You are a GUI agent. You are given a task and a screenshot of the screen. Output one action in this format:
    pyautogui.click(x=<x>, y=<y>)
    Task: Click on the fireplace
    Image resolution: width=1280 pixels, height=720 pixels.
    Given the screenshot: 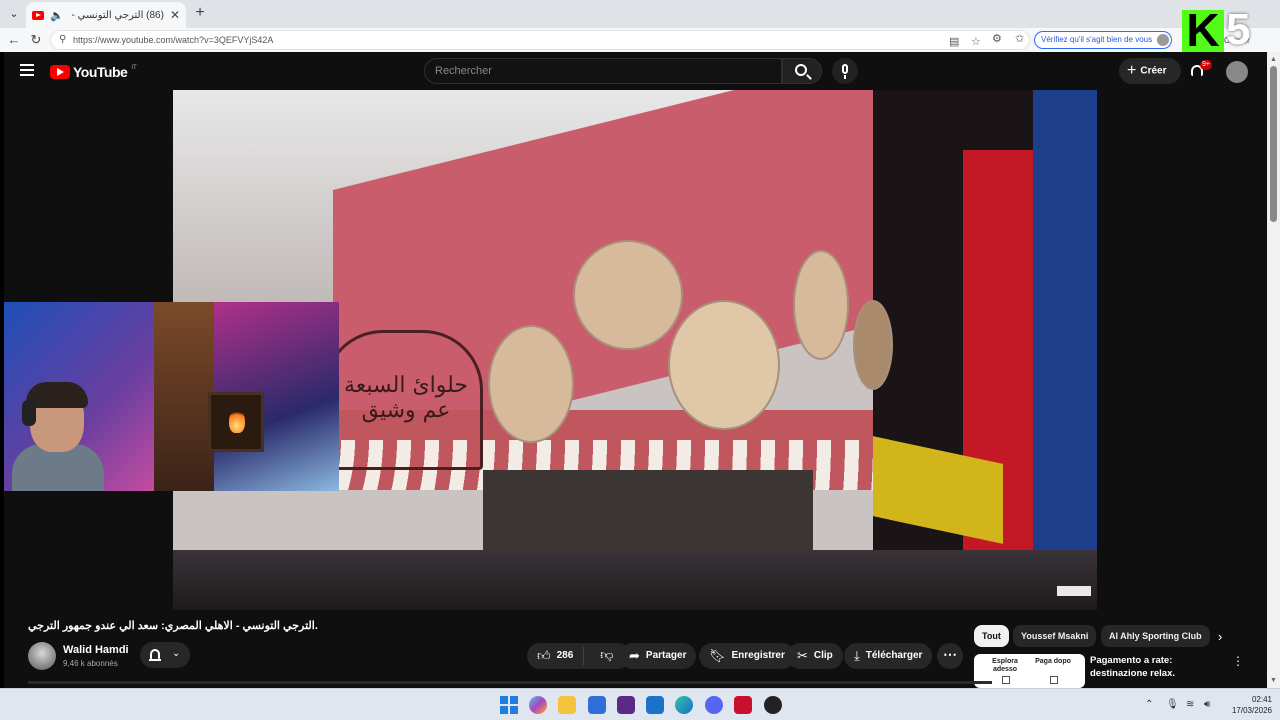 What is the action you would take?
    pyautogui.click(x=236, y=422)
    